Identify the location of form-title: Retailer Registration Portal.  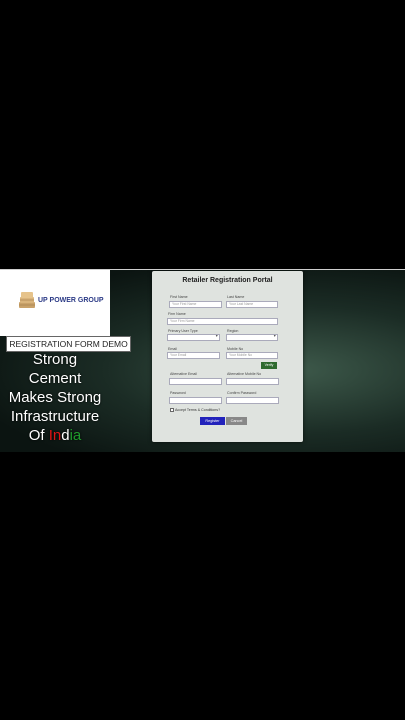
(227, 280).